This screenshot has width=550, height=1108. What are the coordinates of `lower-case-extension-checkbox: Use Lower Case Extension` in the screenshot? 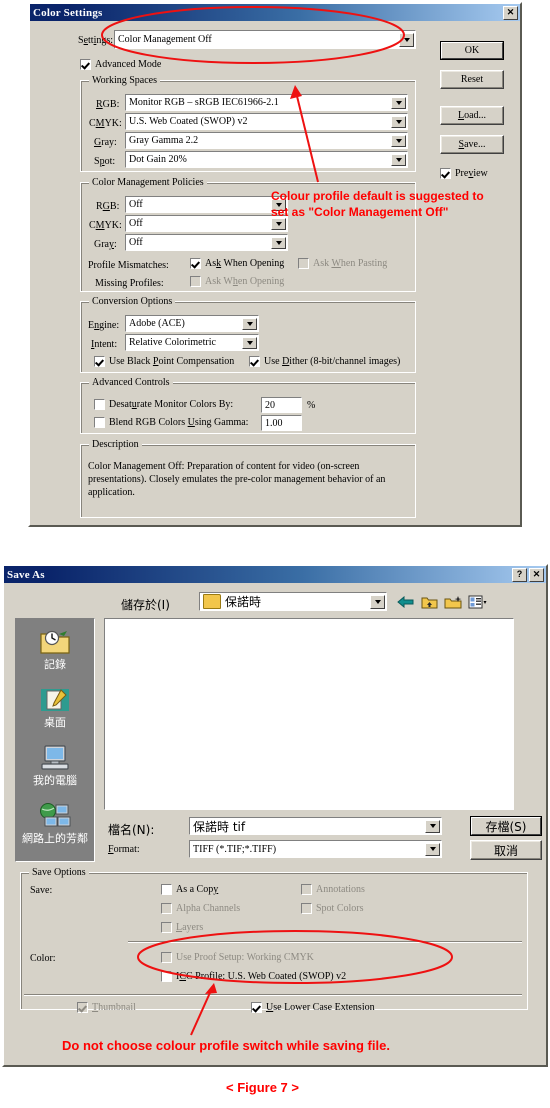 It's located at (313, 1007).